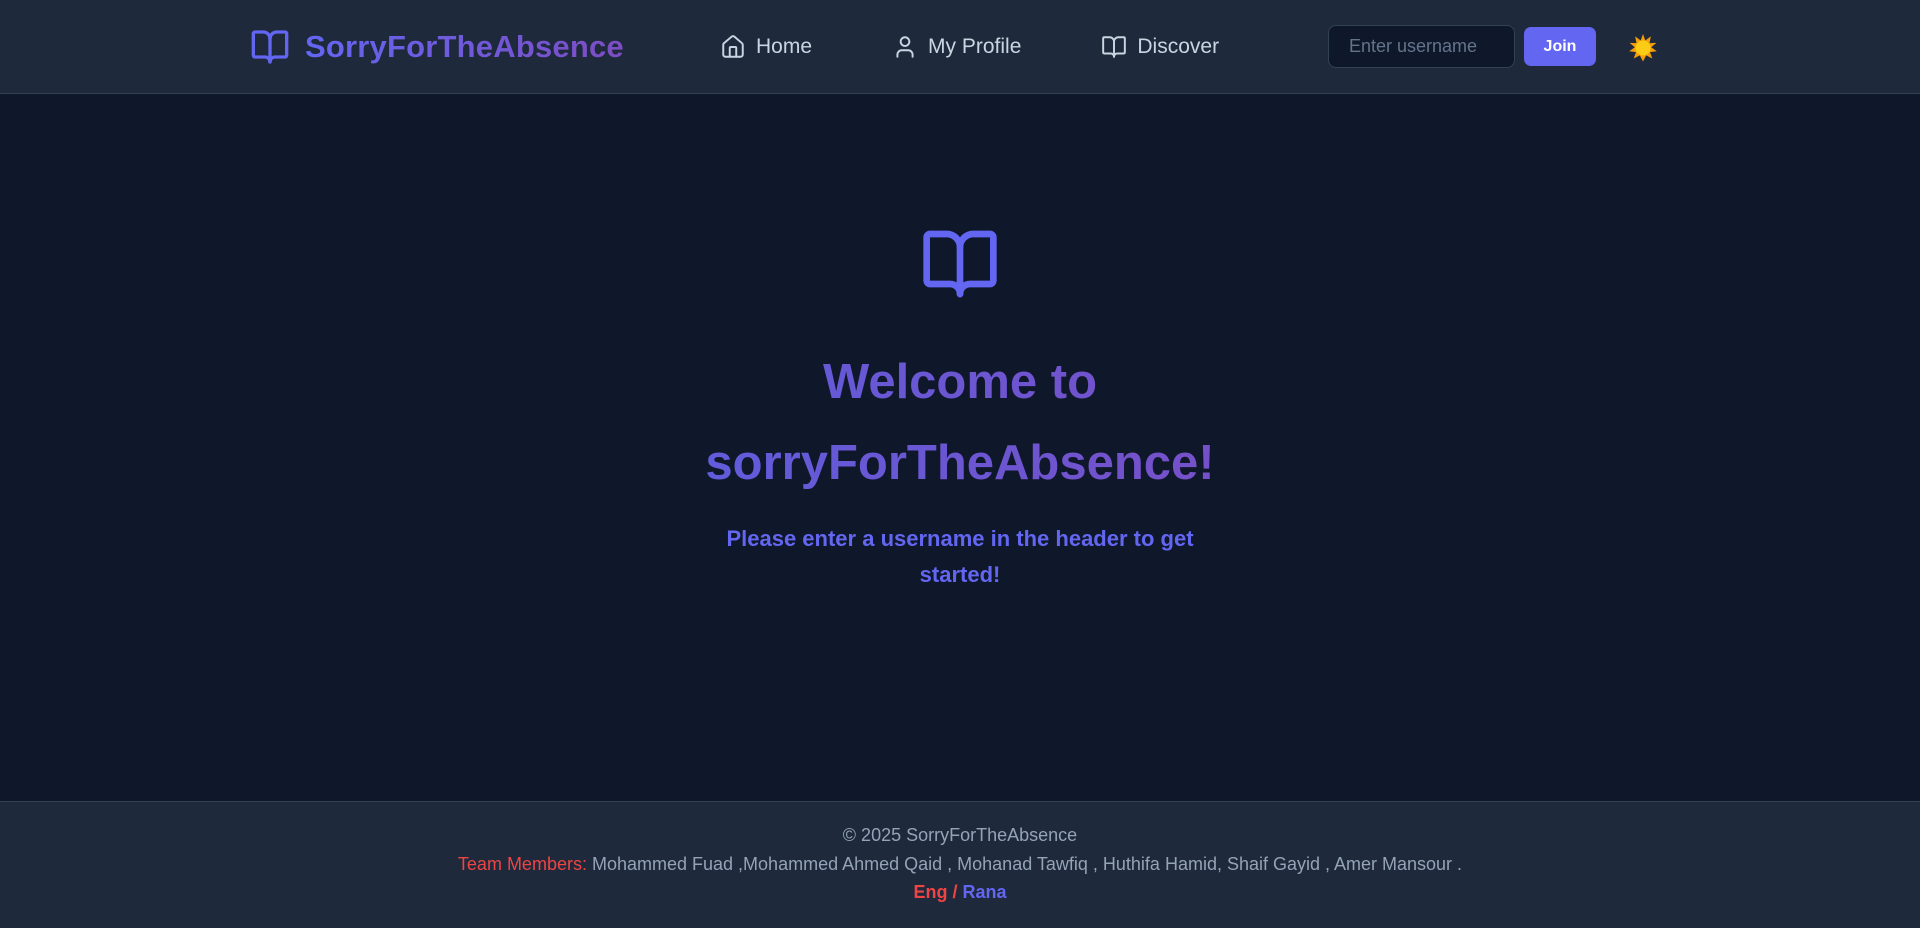 This screenshot has width=1920, height=928. I want to click on nav-my-profile: My Profile, so click(956, 47).